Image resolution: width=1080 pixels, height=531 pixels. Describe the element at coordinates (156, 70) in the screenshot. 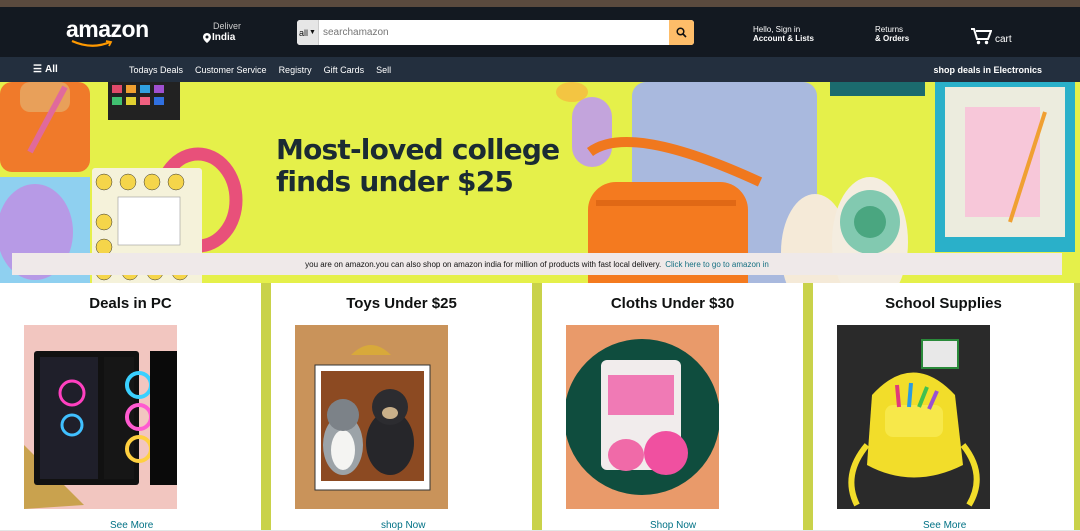

I see `subnav-link-todays-deals: Todays Deals` at that location.